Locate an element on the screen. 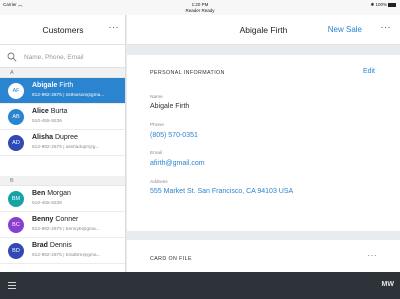 The width and height of the screenshot is (400, 299). battery-icon is located at coordinates (392, 4).